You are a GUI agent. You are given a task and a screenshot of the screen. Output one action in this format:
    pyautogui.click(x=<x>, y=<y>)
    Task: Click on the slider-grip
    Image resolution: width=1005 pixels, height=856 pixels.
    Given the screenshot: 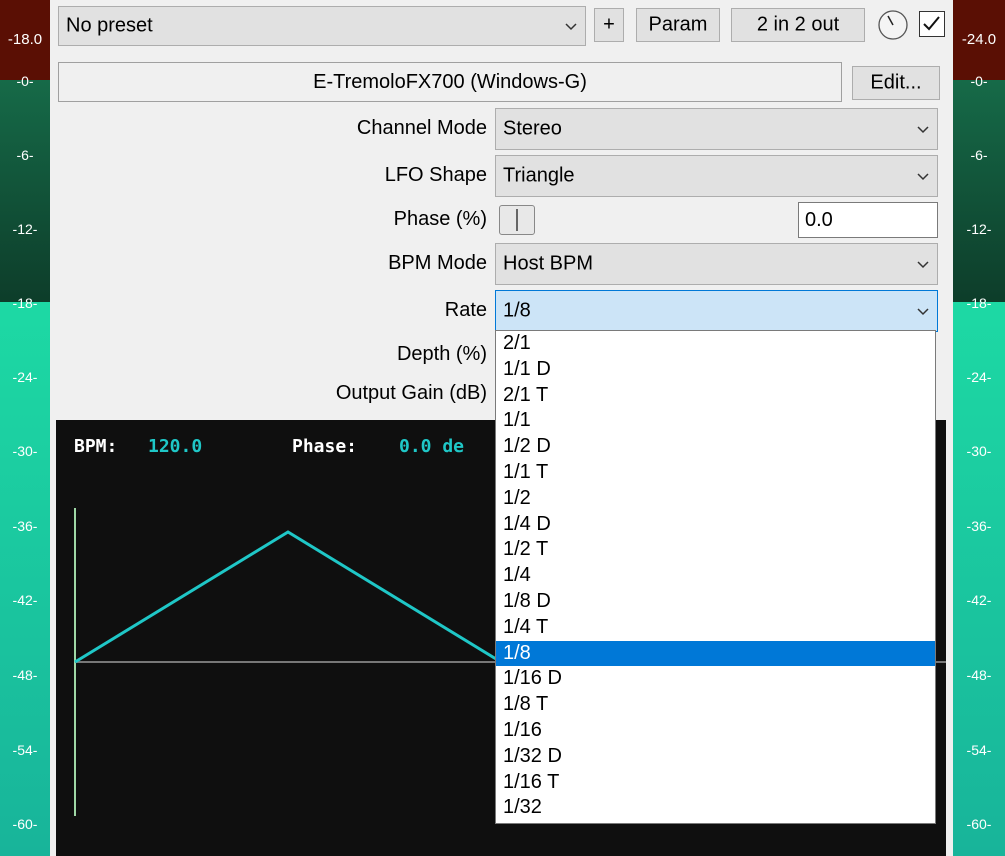 What is the action you would take?
    pyautogui.click(x=517, y=220)
    